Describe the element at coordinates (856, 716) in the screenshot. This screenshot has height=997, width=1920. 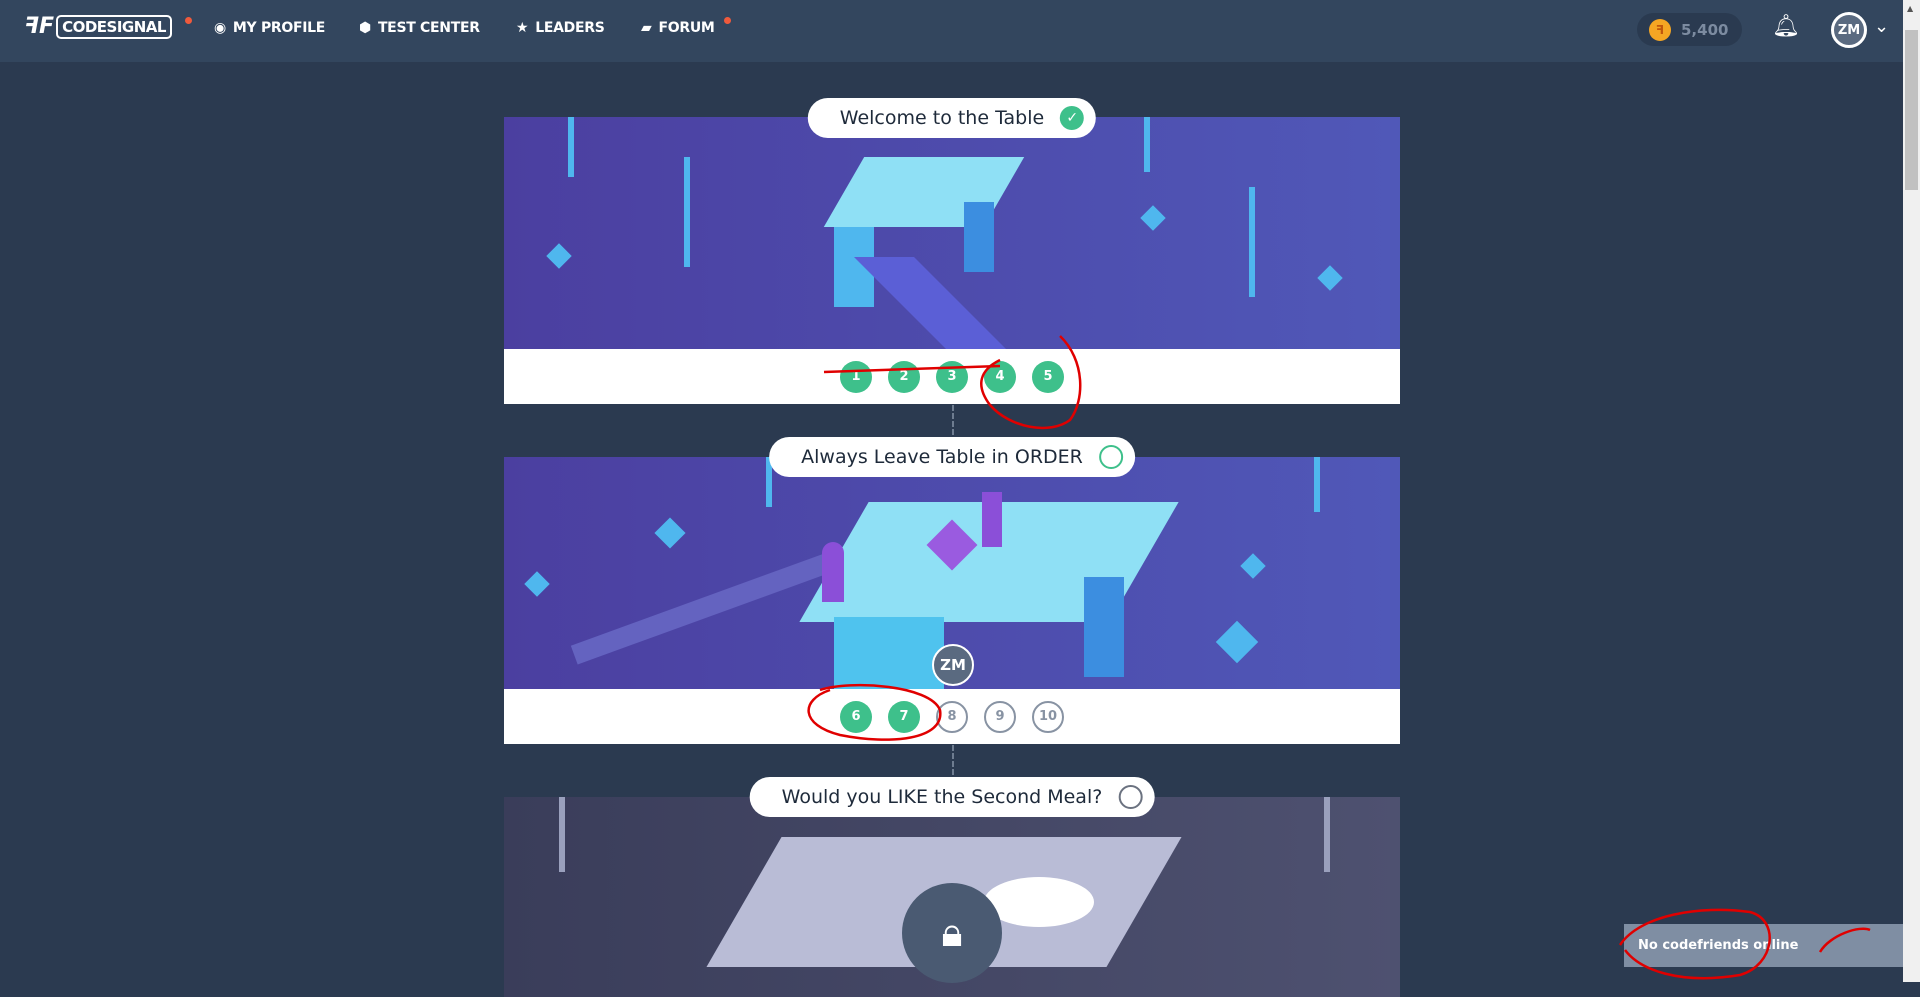
I see `level-button: 6` at that location.